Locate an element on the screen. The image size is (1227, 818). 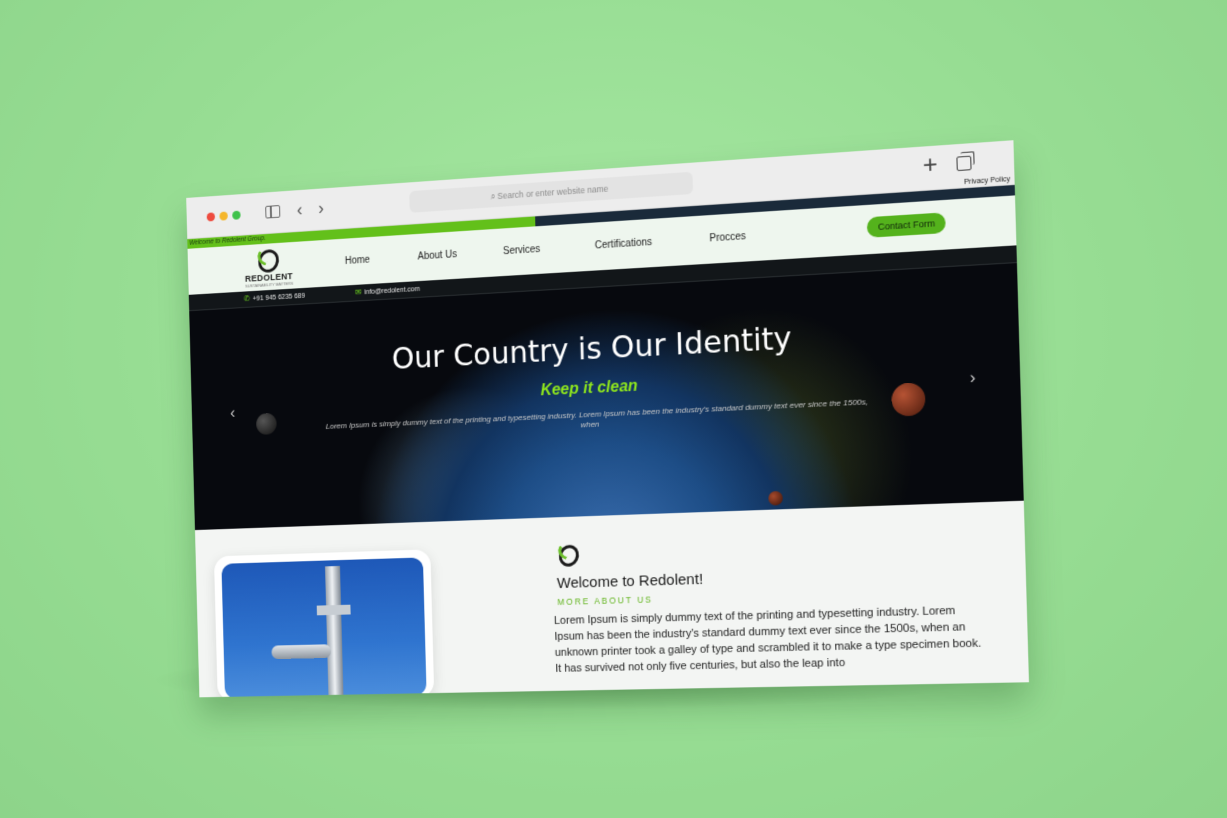
email-contact: ✉ info@redolent.com is located at coordinates (387, 290).